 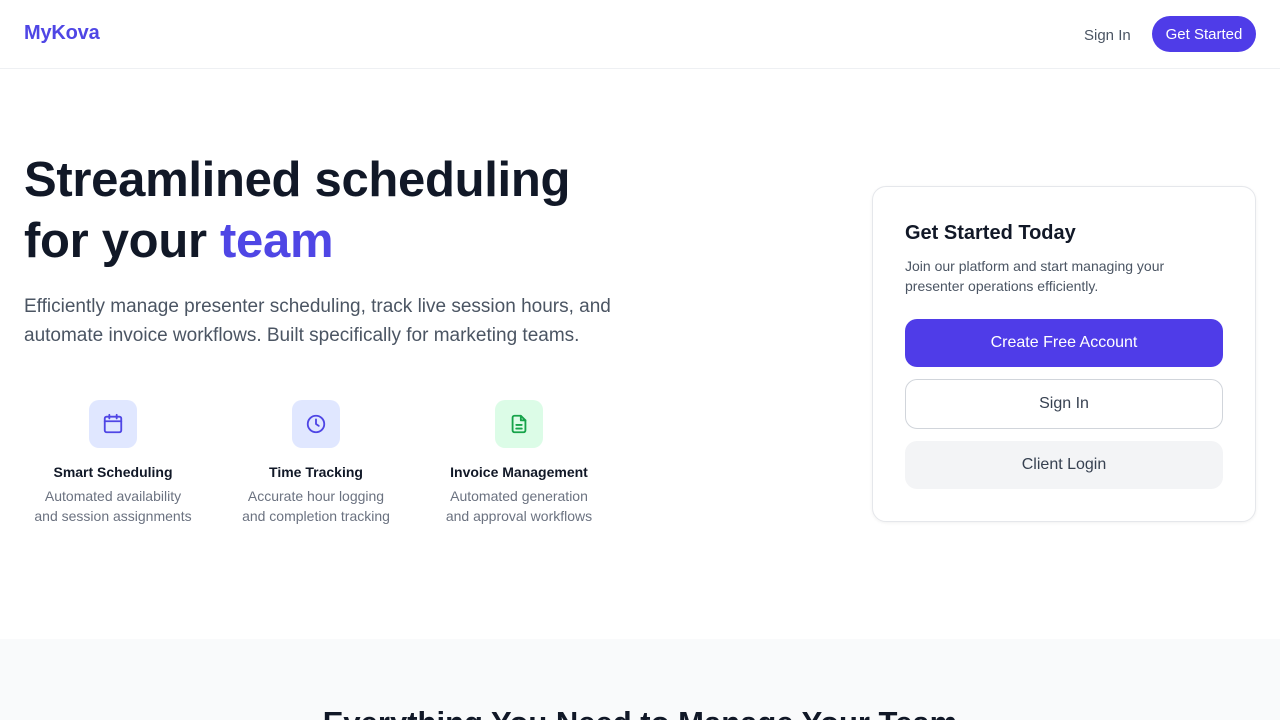 What do you see at coordinates (1204, 34) in the screenshot?
I see `nav-get-started-button: Get Started` at bounding box center [1204, 34].